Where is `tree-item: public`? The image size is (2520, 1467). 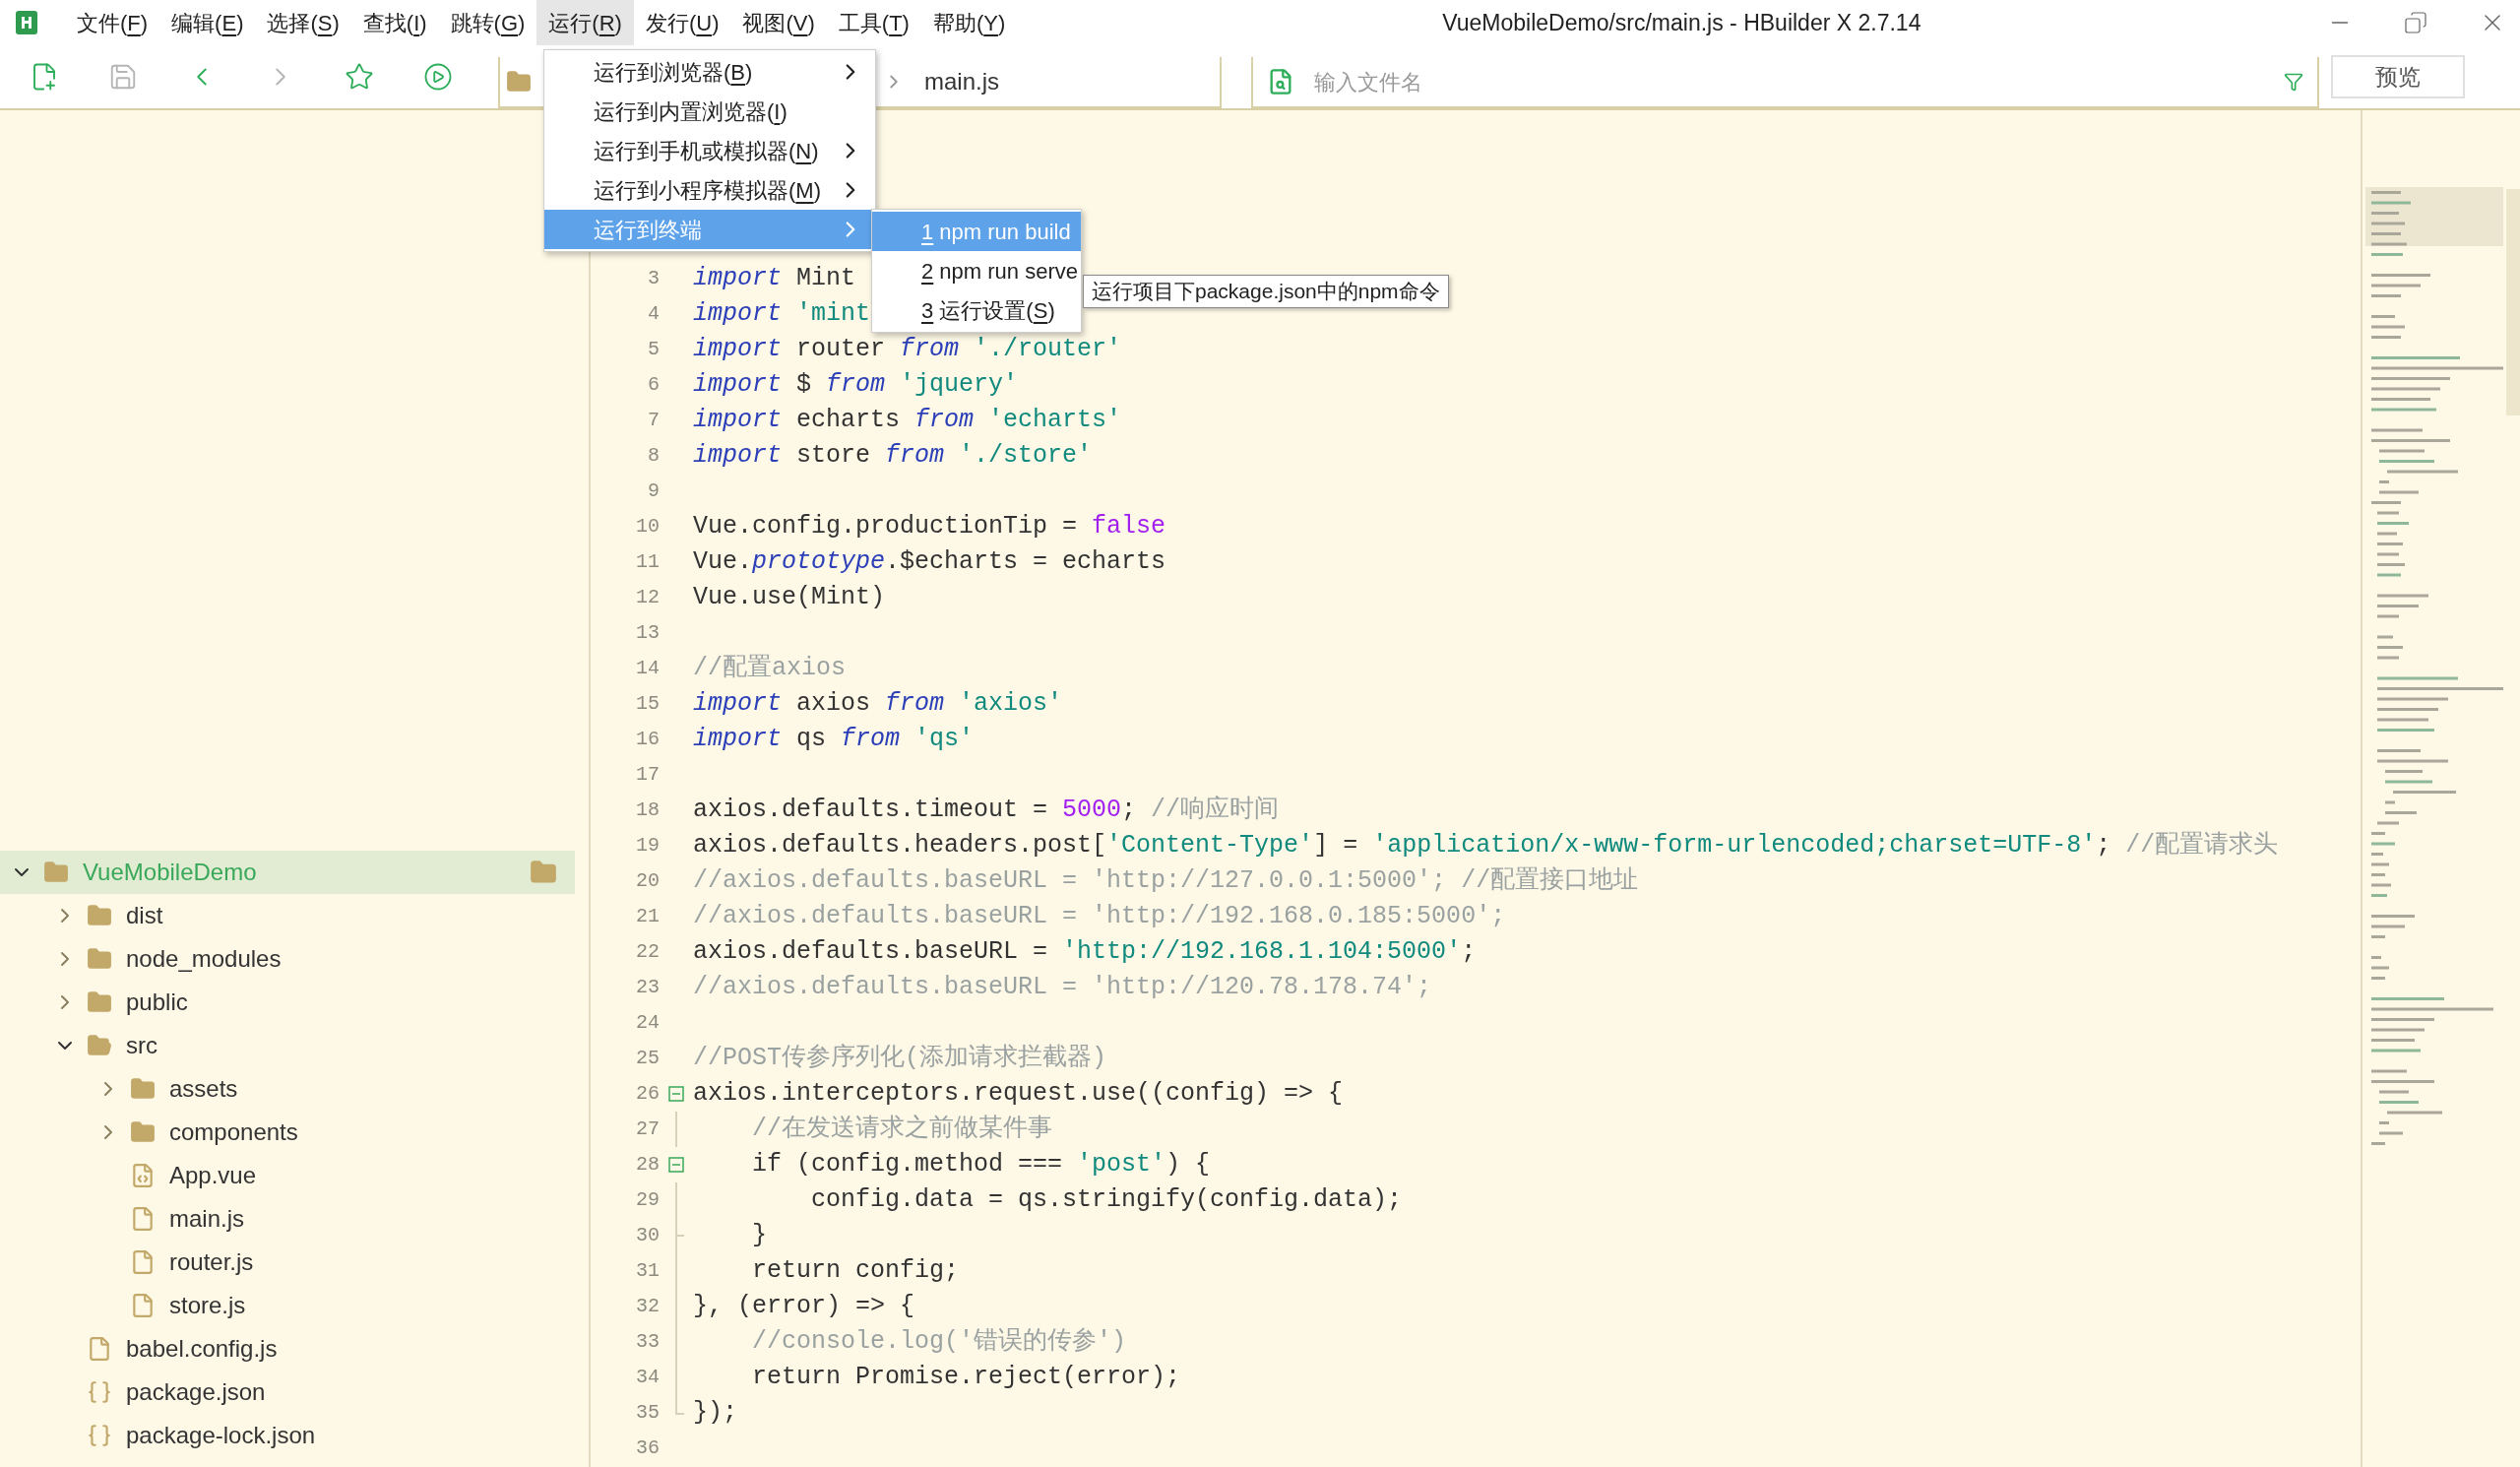 tree-item: public is located at coordinates (309, 1002).